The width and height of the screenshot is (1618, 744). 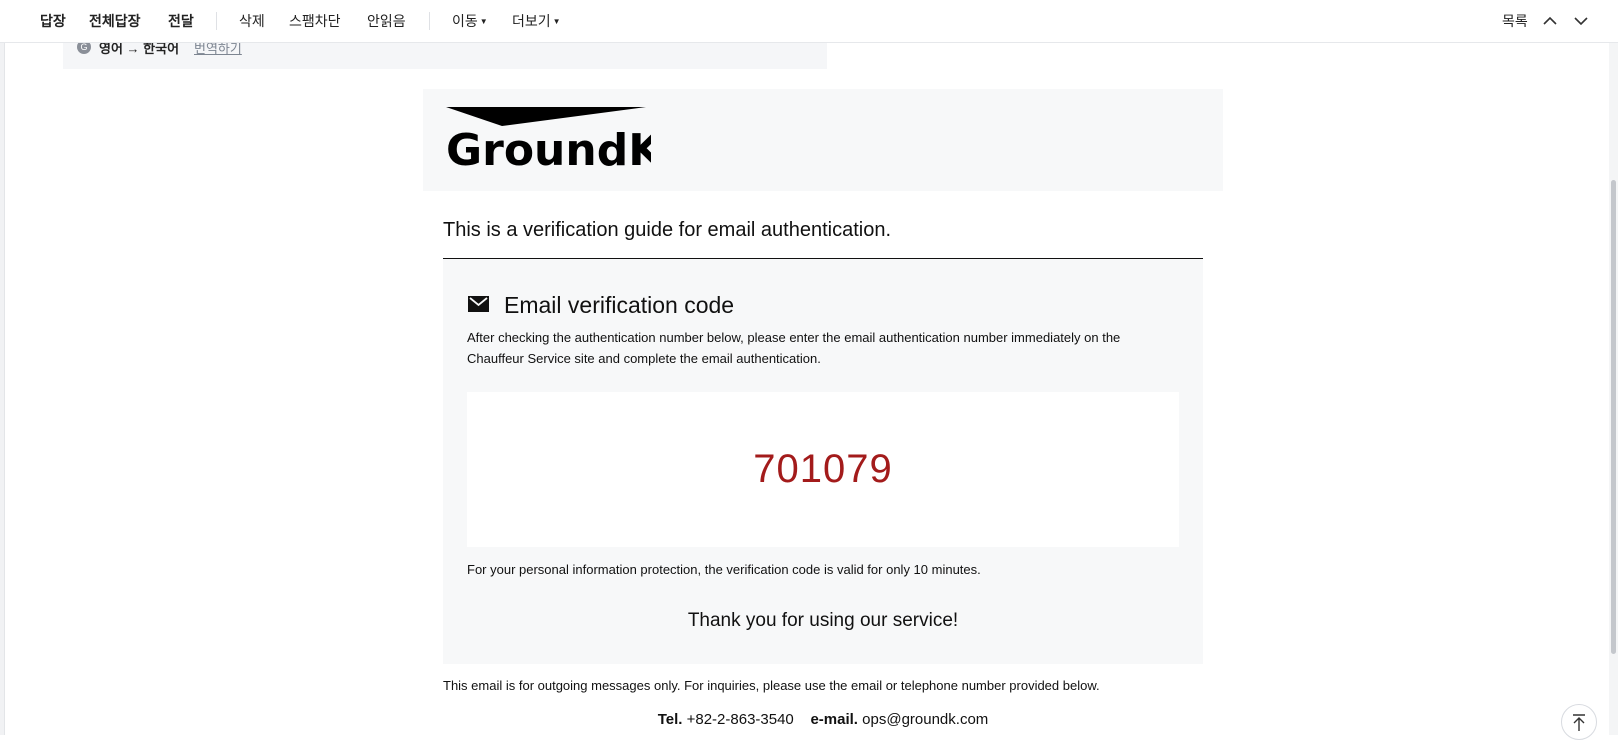 I want to click on brand-header: GroundK, so click(x=823, y=140).